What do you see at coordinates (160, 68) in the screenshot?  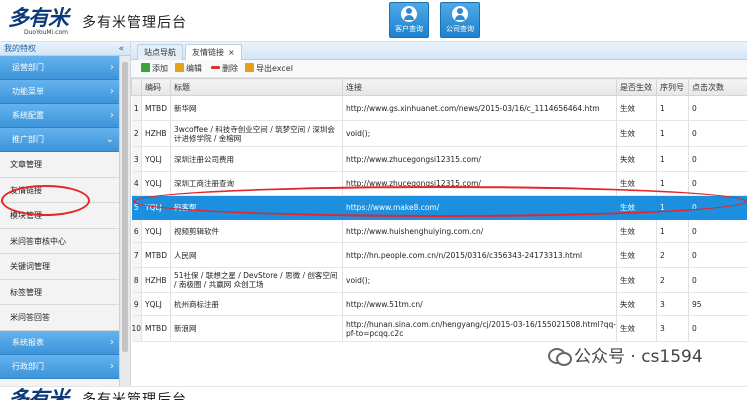 I see `add-label: 添加` at bounding box center [160, 68].